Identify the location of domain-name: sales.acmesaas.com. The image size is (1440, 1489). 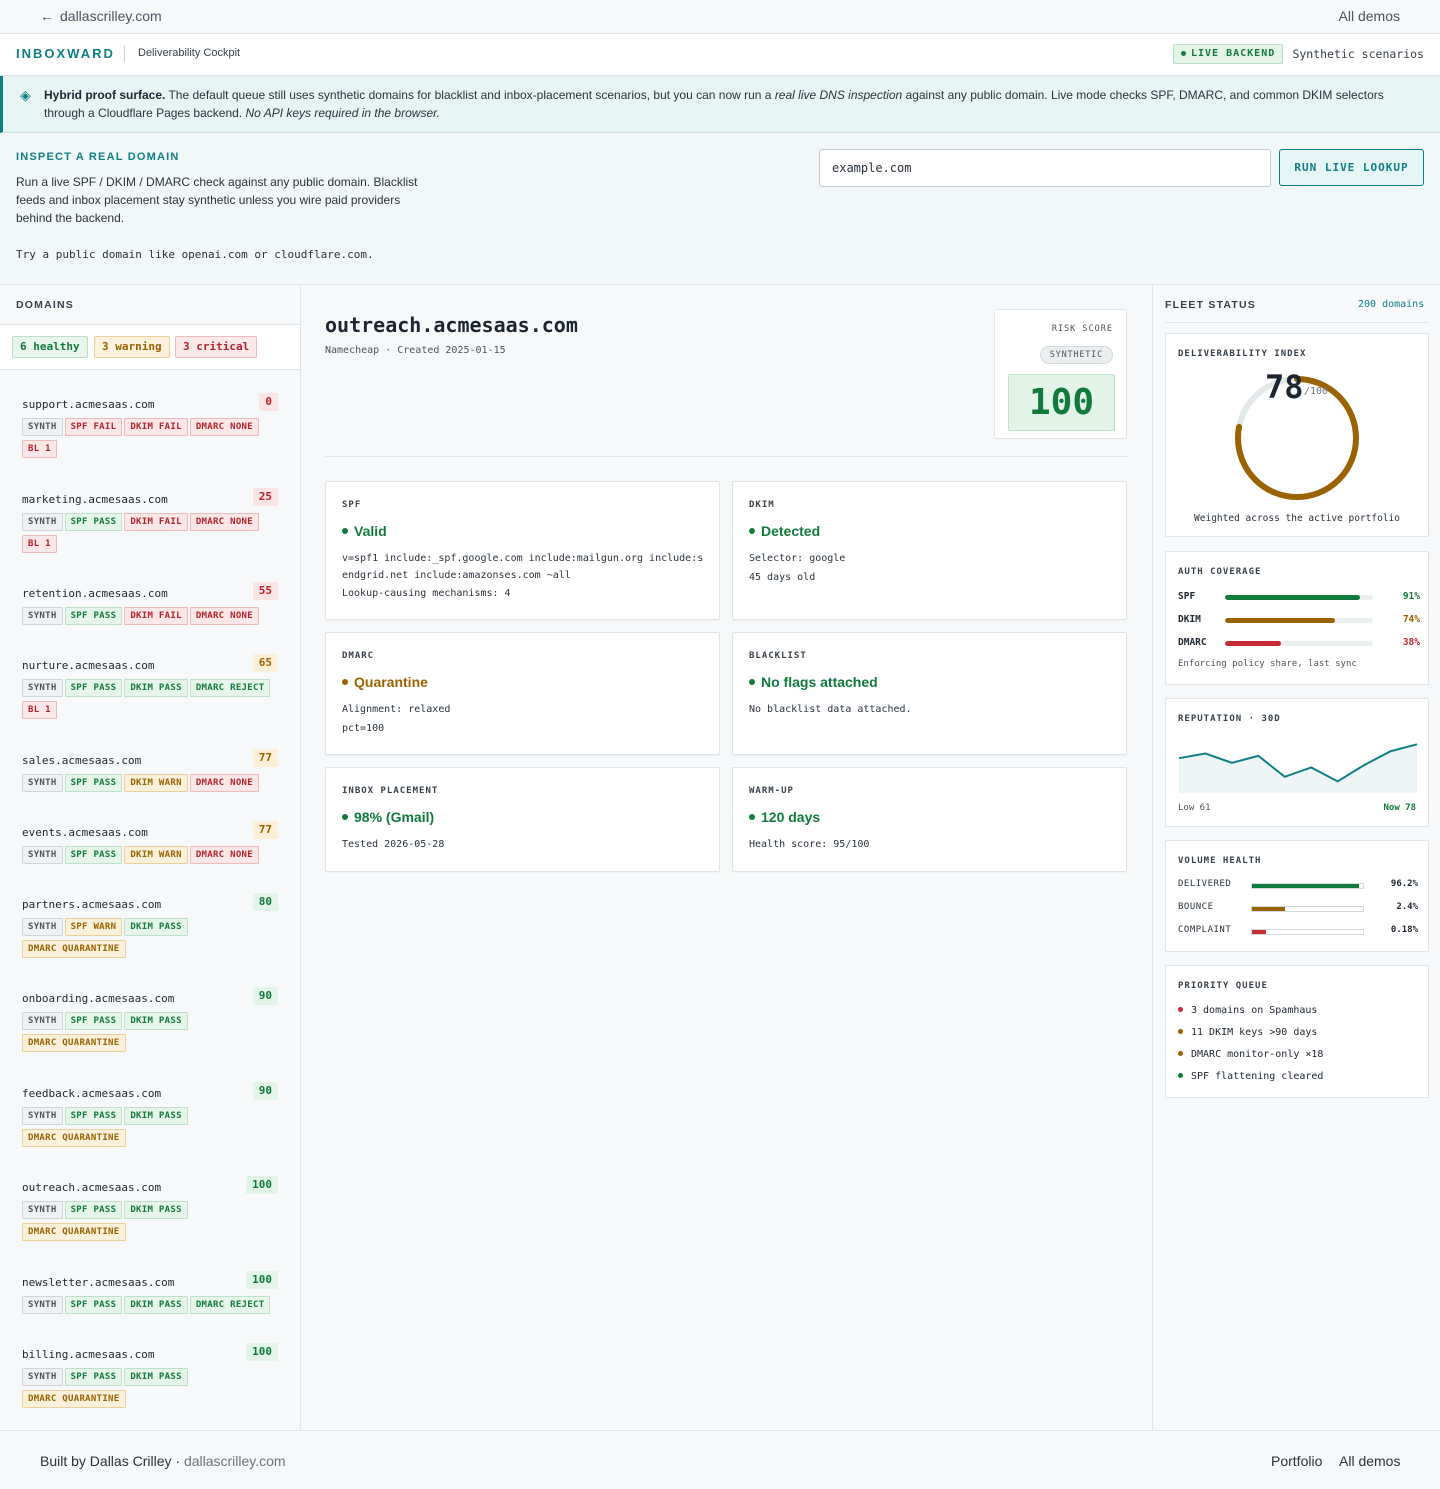
(82, 760).